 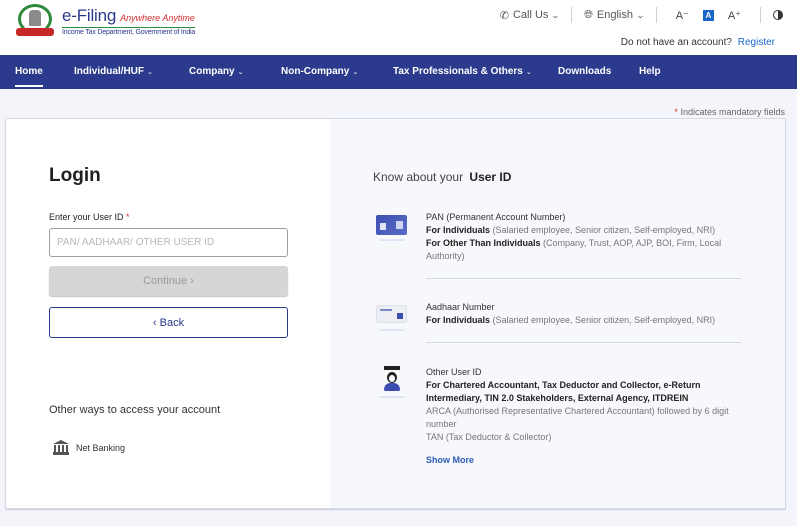 I want to click on register-prompt: Do not have an account? Register, so click(x=698, y=42).